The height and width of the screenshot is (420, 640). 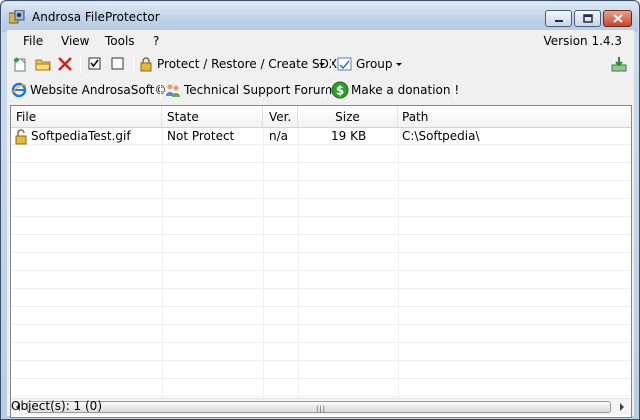 I want to click on menu-file: File, so click(x=33, y=41).